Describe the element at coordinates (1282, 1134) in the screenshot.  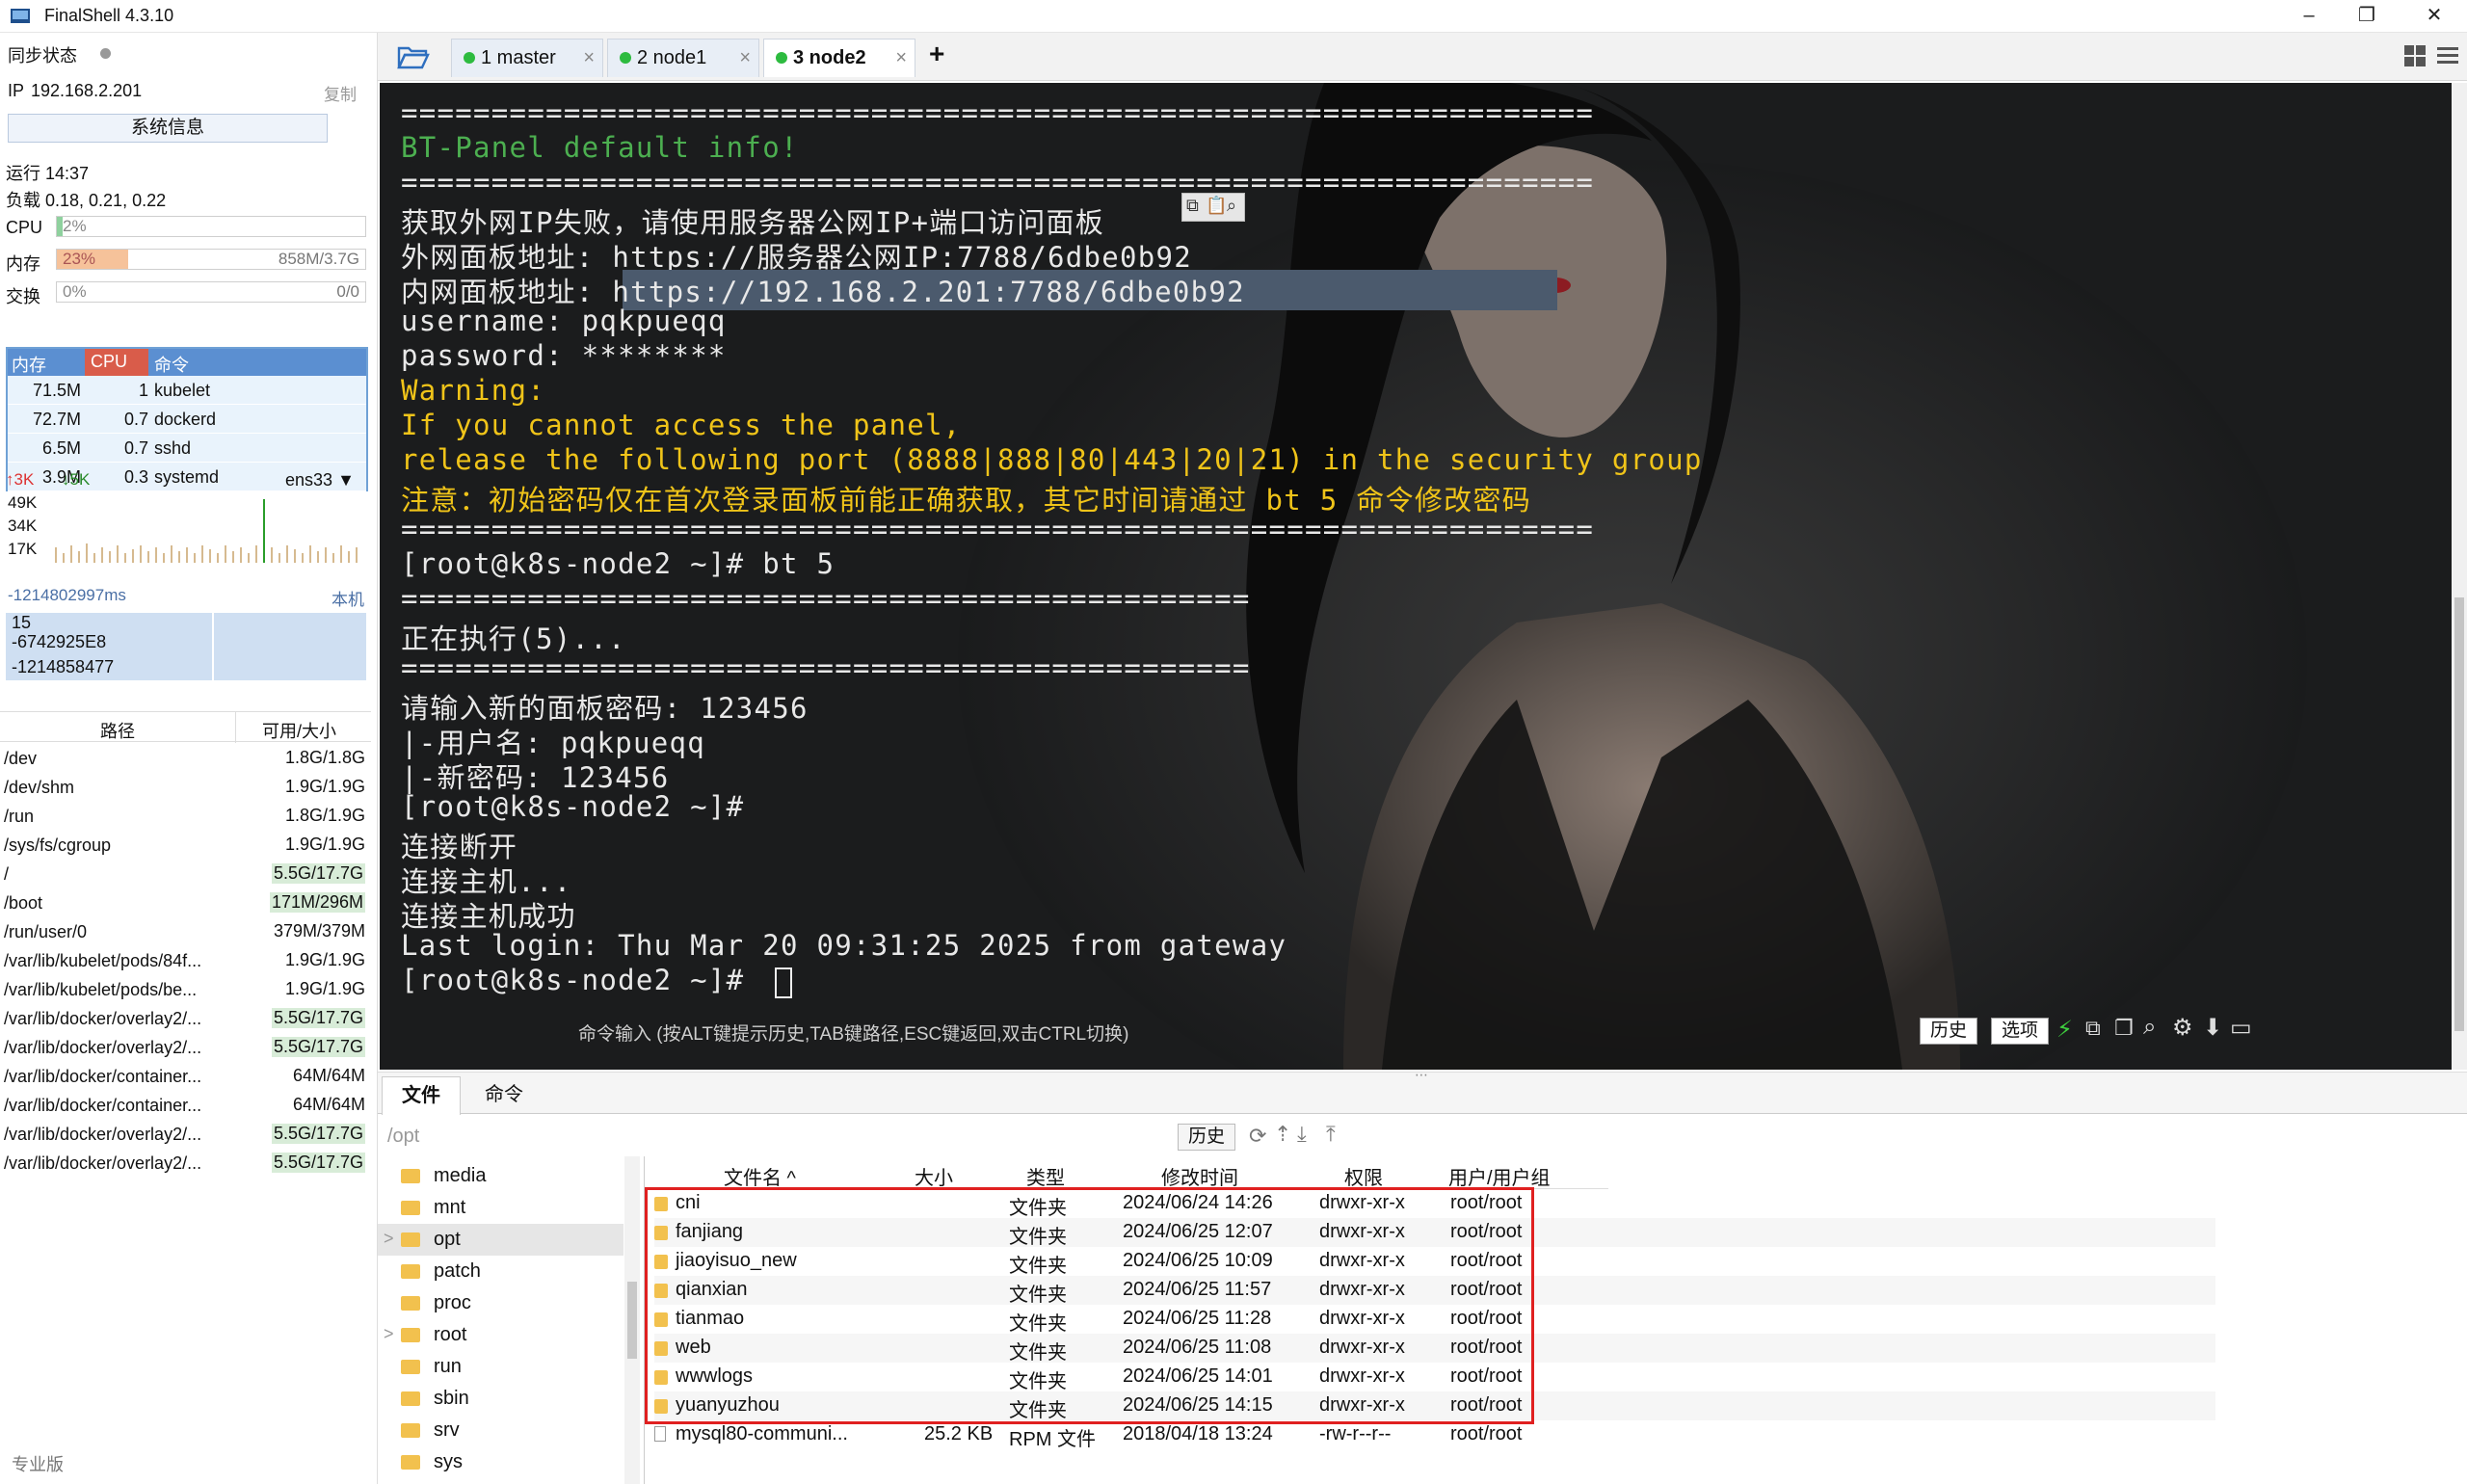
I see `parent-dir-icon: ⇡` at that location.